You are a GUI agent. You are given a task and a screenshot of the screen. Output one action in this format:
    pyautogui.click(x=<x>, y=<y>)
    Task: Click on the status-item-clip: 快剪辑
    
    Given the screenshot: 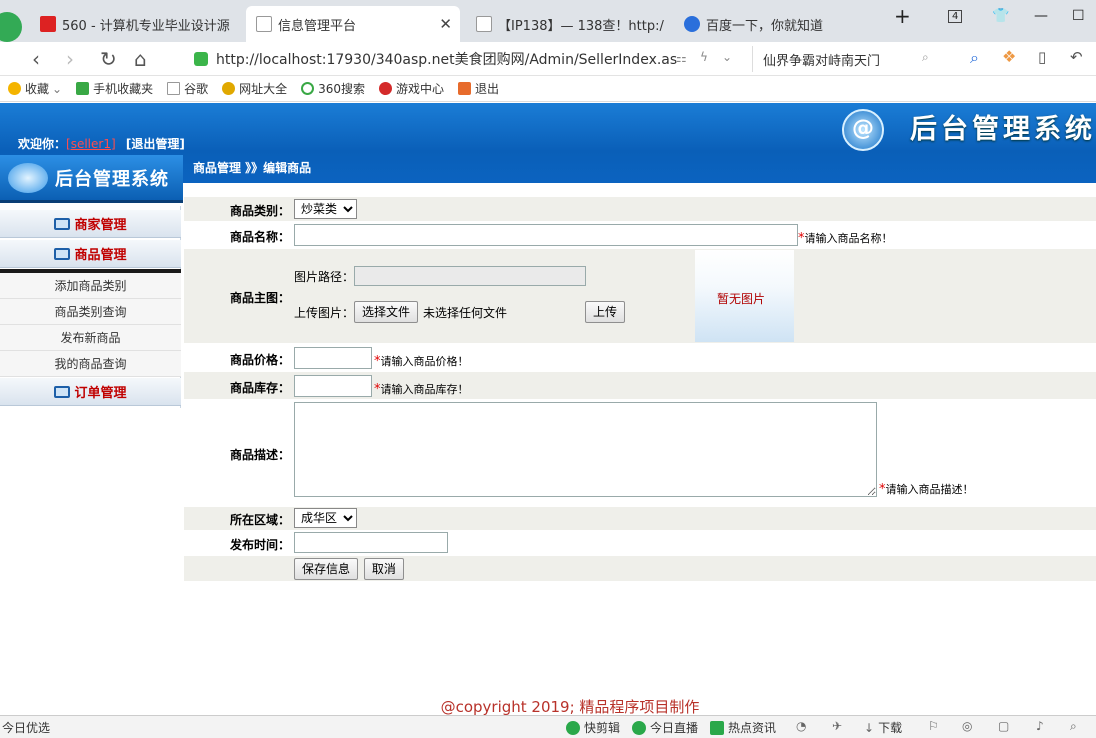 What is the action you would take?
    pyautogui.click(x=593, y=727)
    